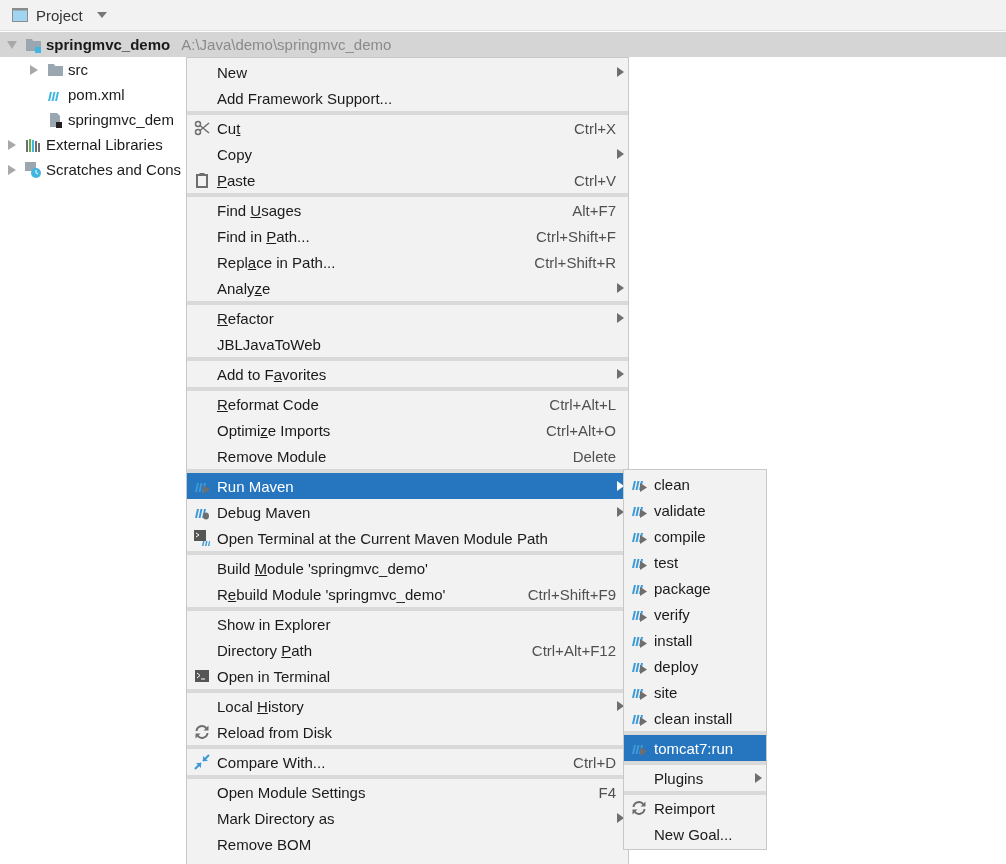 The height and width of the screenshot is (864, 1006). I want to click on menu-item: Cut Ctrl+X, so click(407, 128).